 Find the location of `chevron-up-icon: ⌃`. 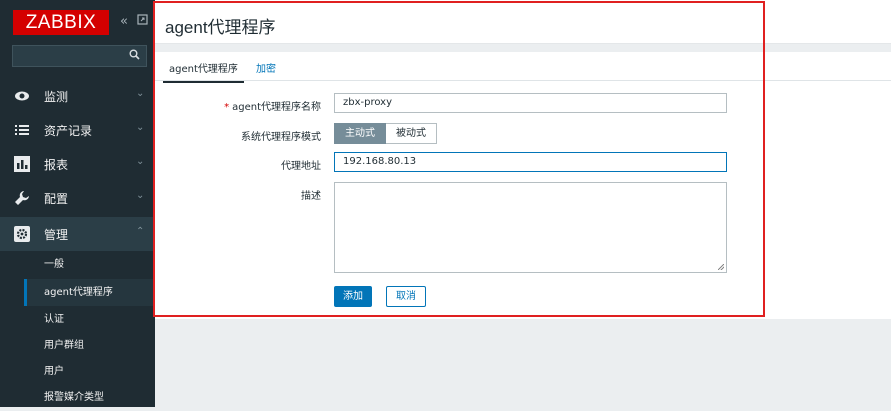

chevron-up-icon: ⌃ is located at coordinates (140, 231).